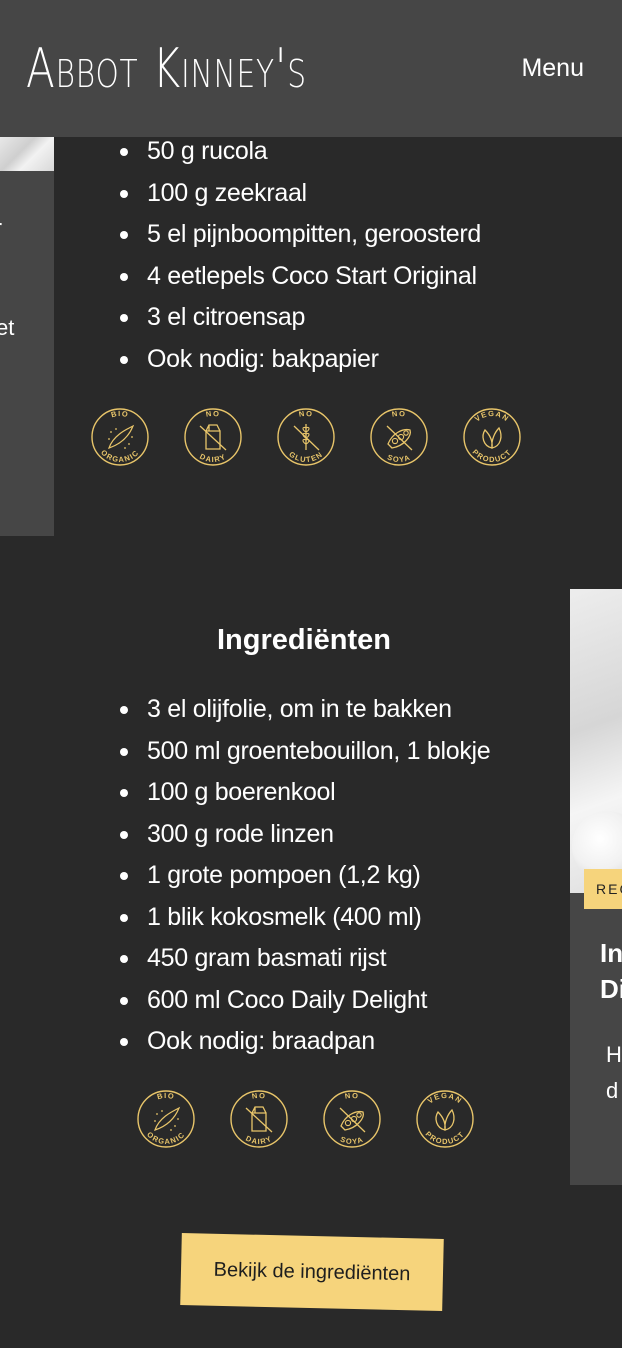 The image size is (622, 1348). What do you see at coordinates (611, 971) in the screenshot?
I see `recipe-card-title: In Di` at bounding box center [611, 971].